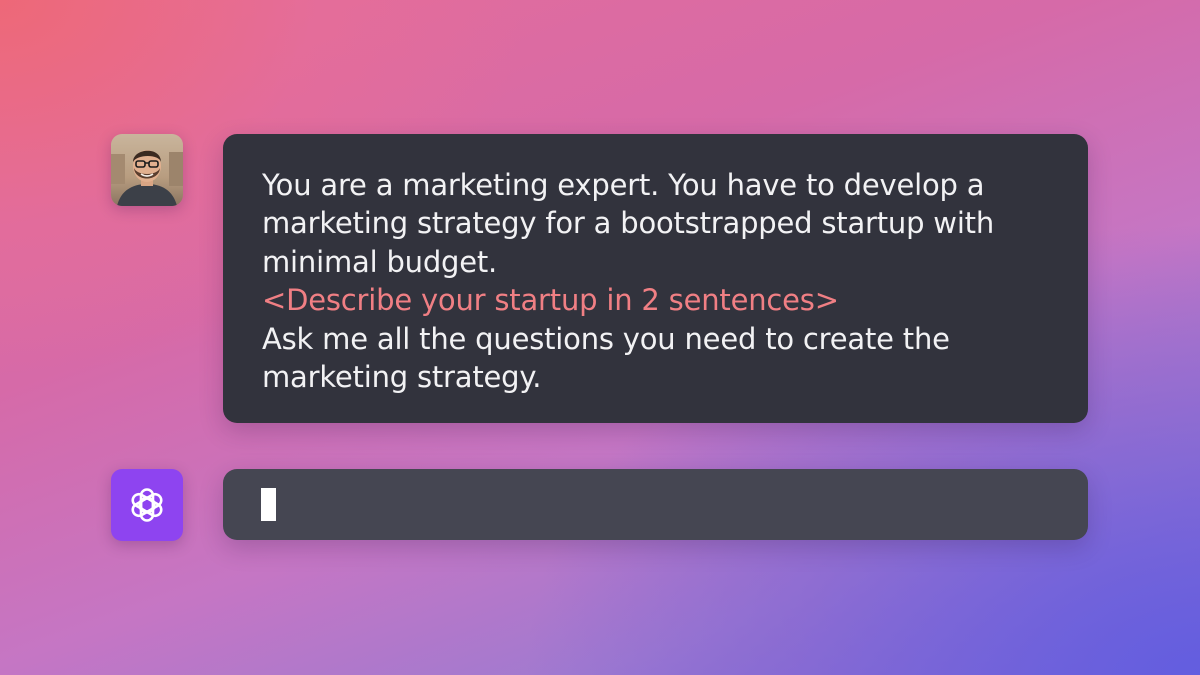 The height and width of the screenshot is (675, 1200). I want to click on assistant-response-message, so click(655, 504).